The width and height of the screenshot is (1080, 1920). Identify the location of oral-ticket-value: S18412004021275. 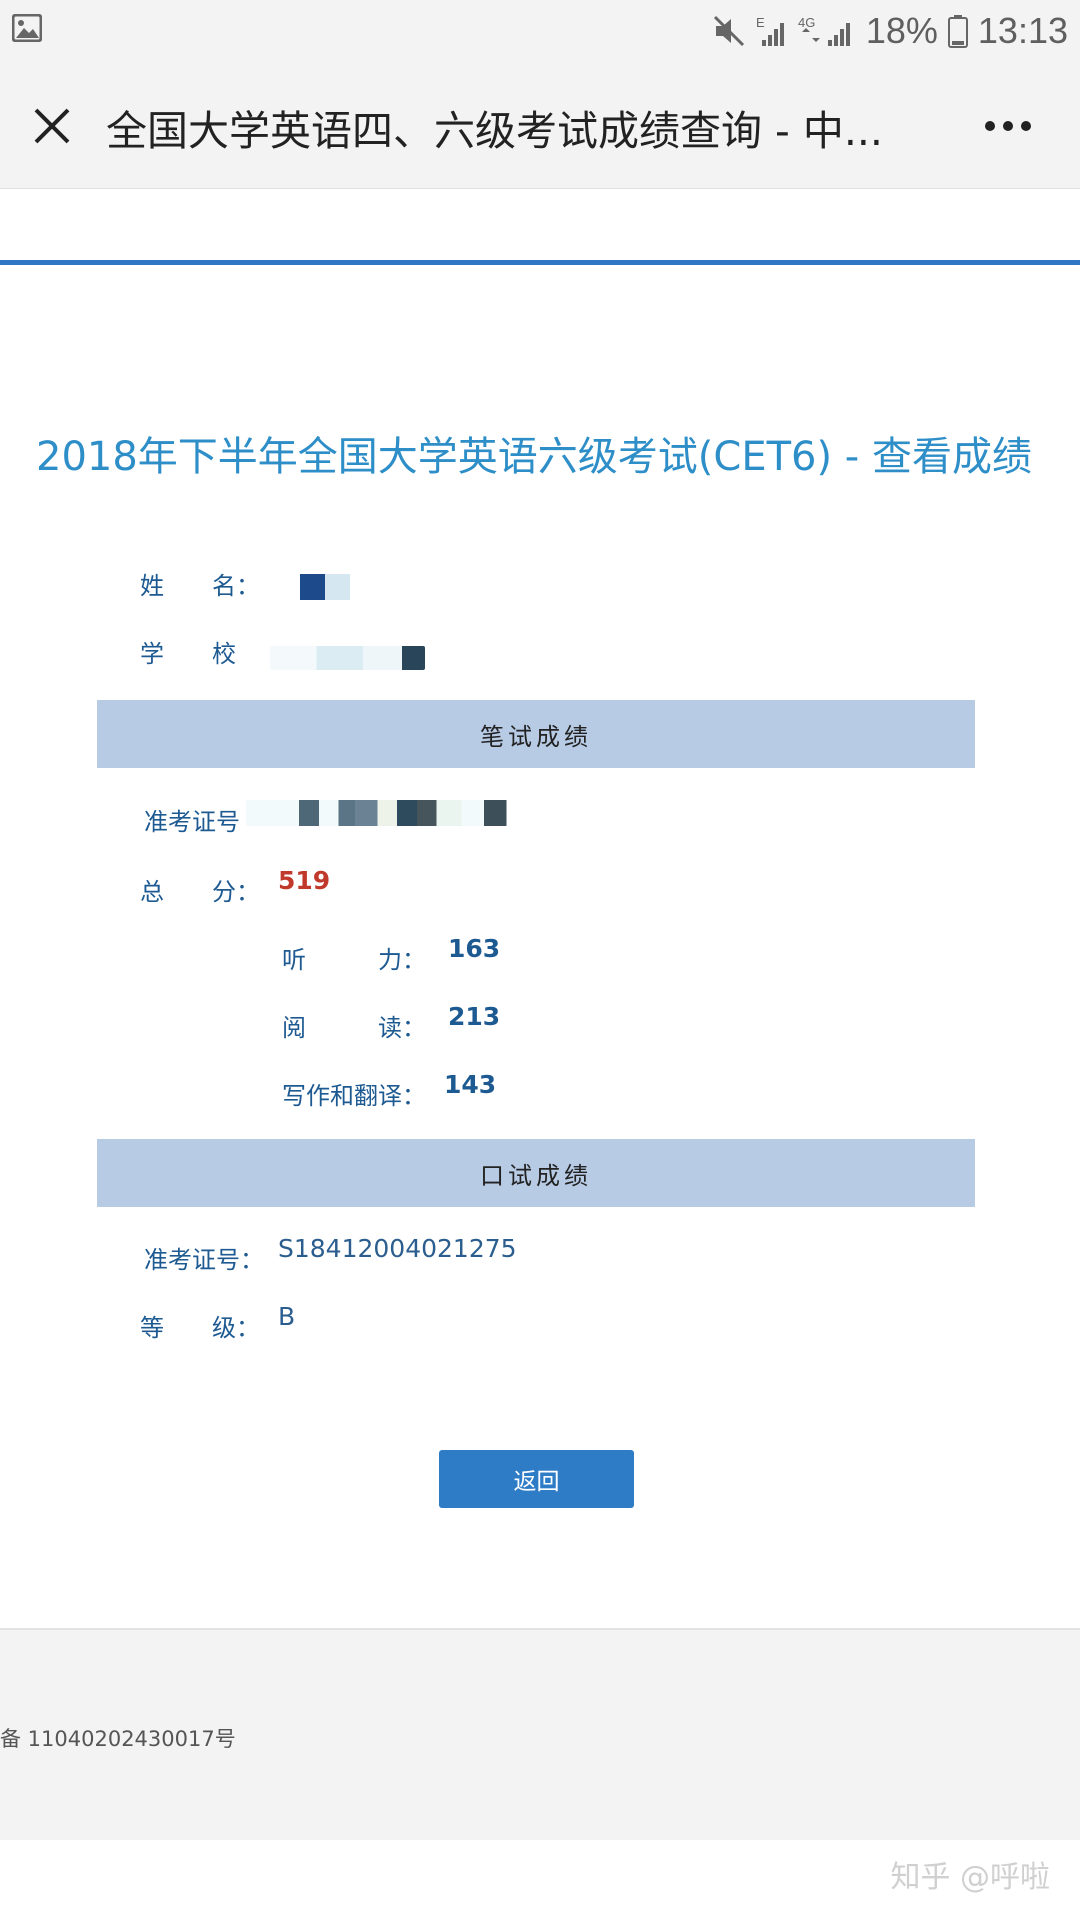
(397, 1248).